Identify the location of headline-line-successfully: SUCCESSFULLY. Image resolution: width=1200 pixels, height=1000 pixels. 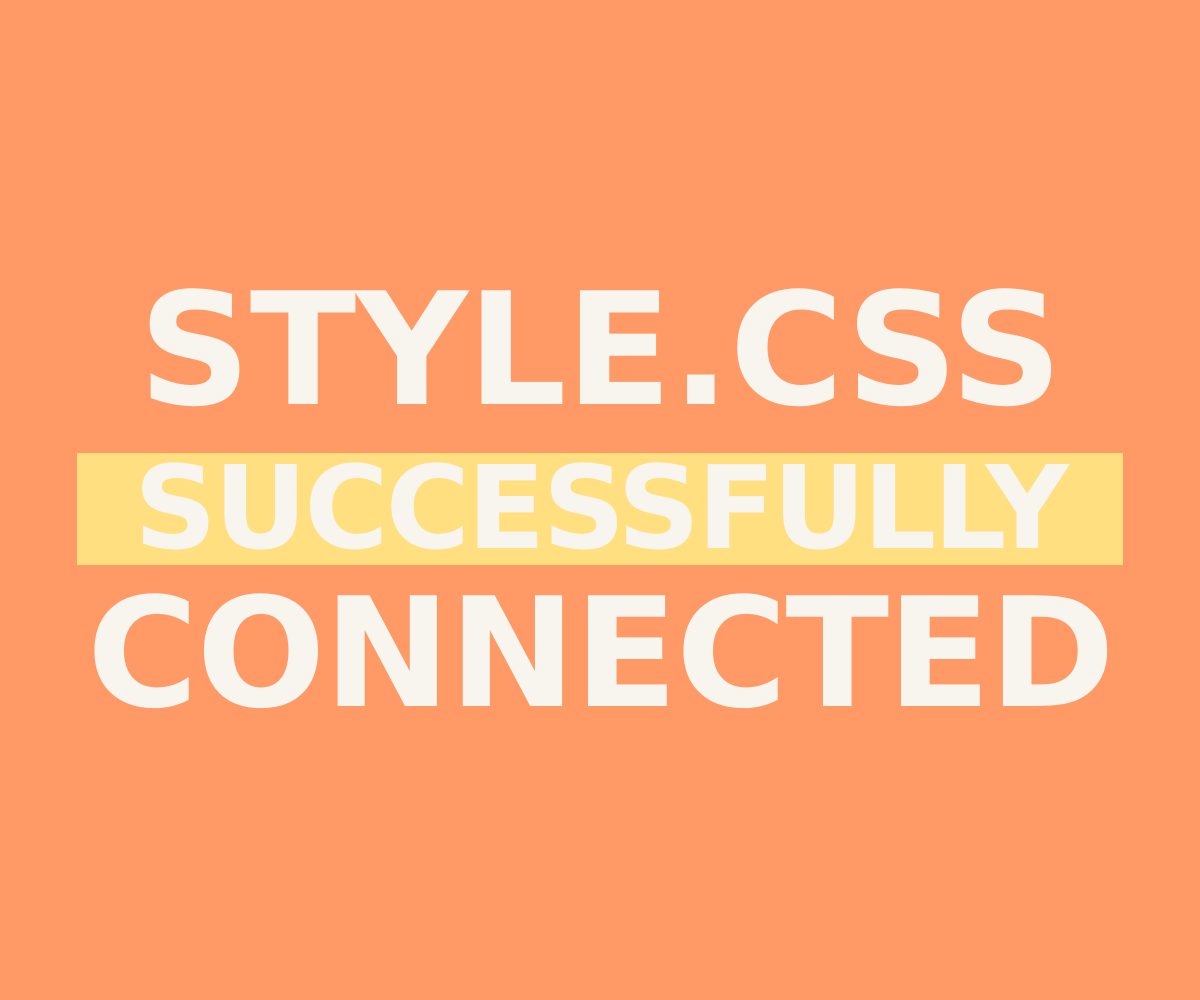
(601, 509).